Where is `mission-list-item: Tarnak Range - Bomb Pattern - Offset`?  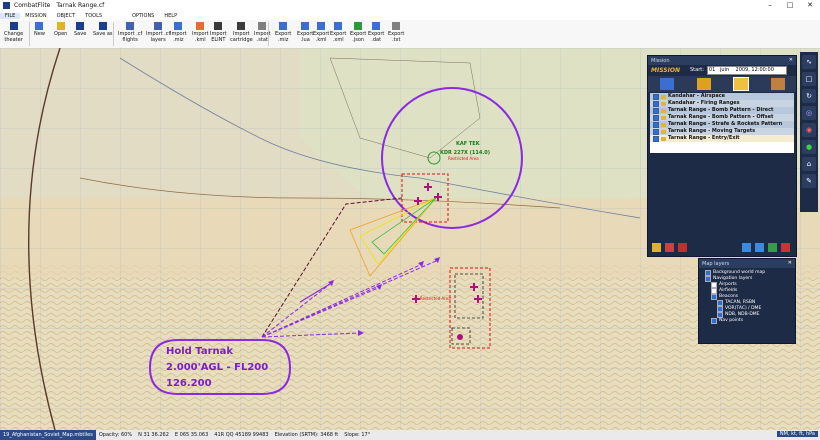
mission-list-item: Tarnak Range - Bomb Pattern - Offset is located at coordinates (722, 117).